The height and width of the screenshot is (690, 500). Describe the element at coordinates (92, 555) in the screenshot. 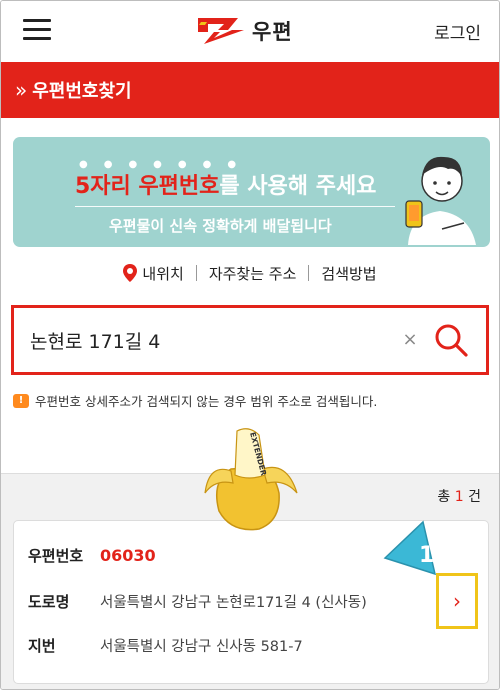

I see `zip-row: 우편번호 06030` at that location.